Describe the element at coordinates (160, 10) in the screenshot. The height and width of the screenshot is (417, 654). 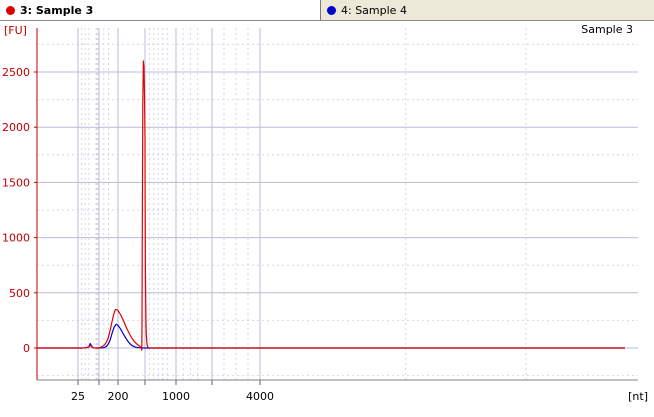
I see `tab-sample-3: 3: Sample 3` at that location.